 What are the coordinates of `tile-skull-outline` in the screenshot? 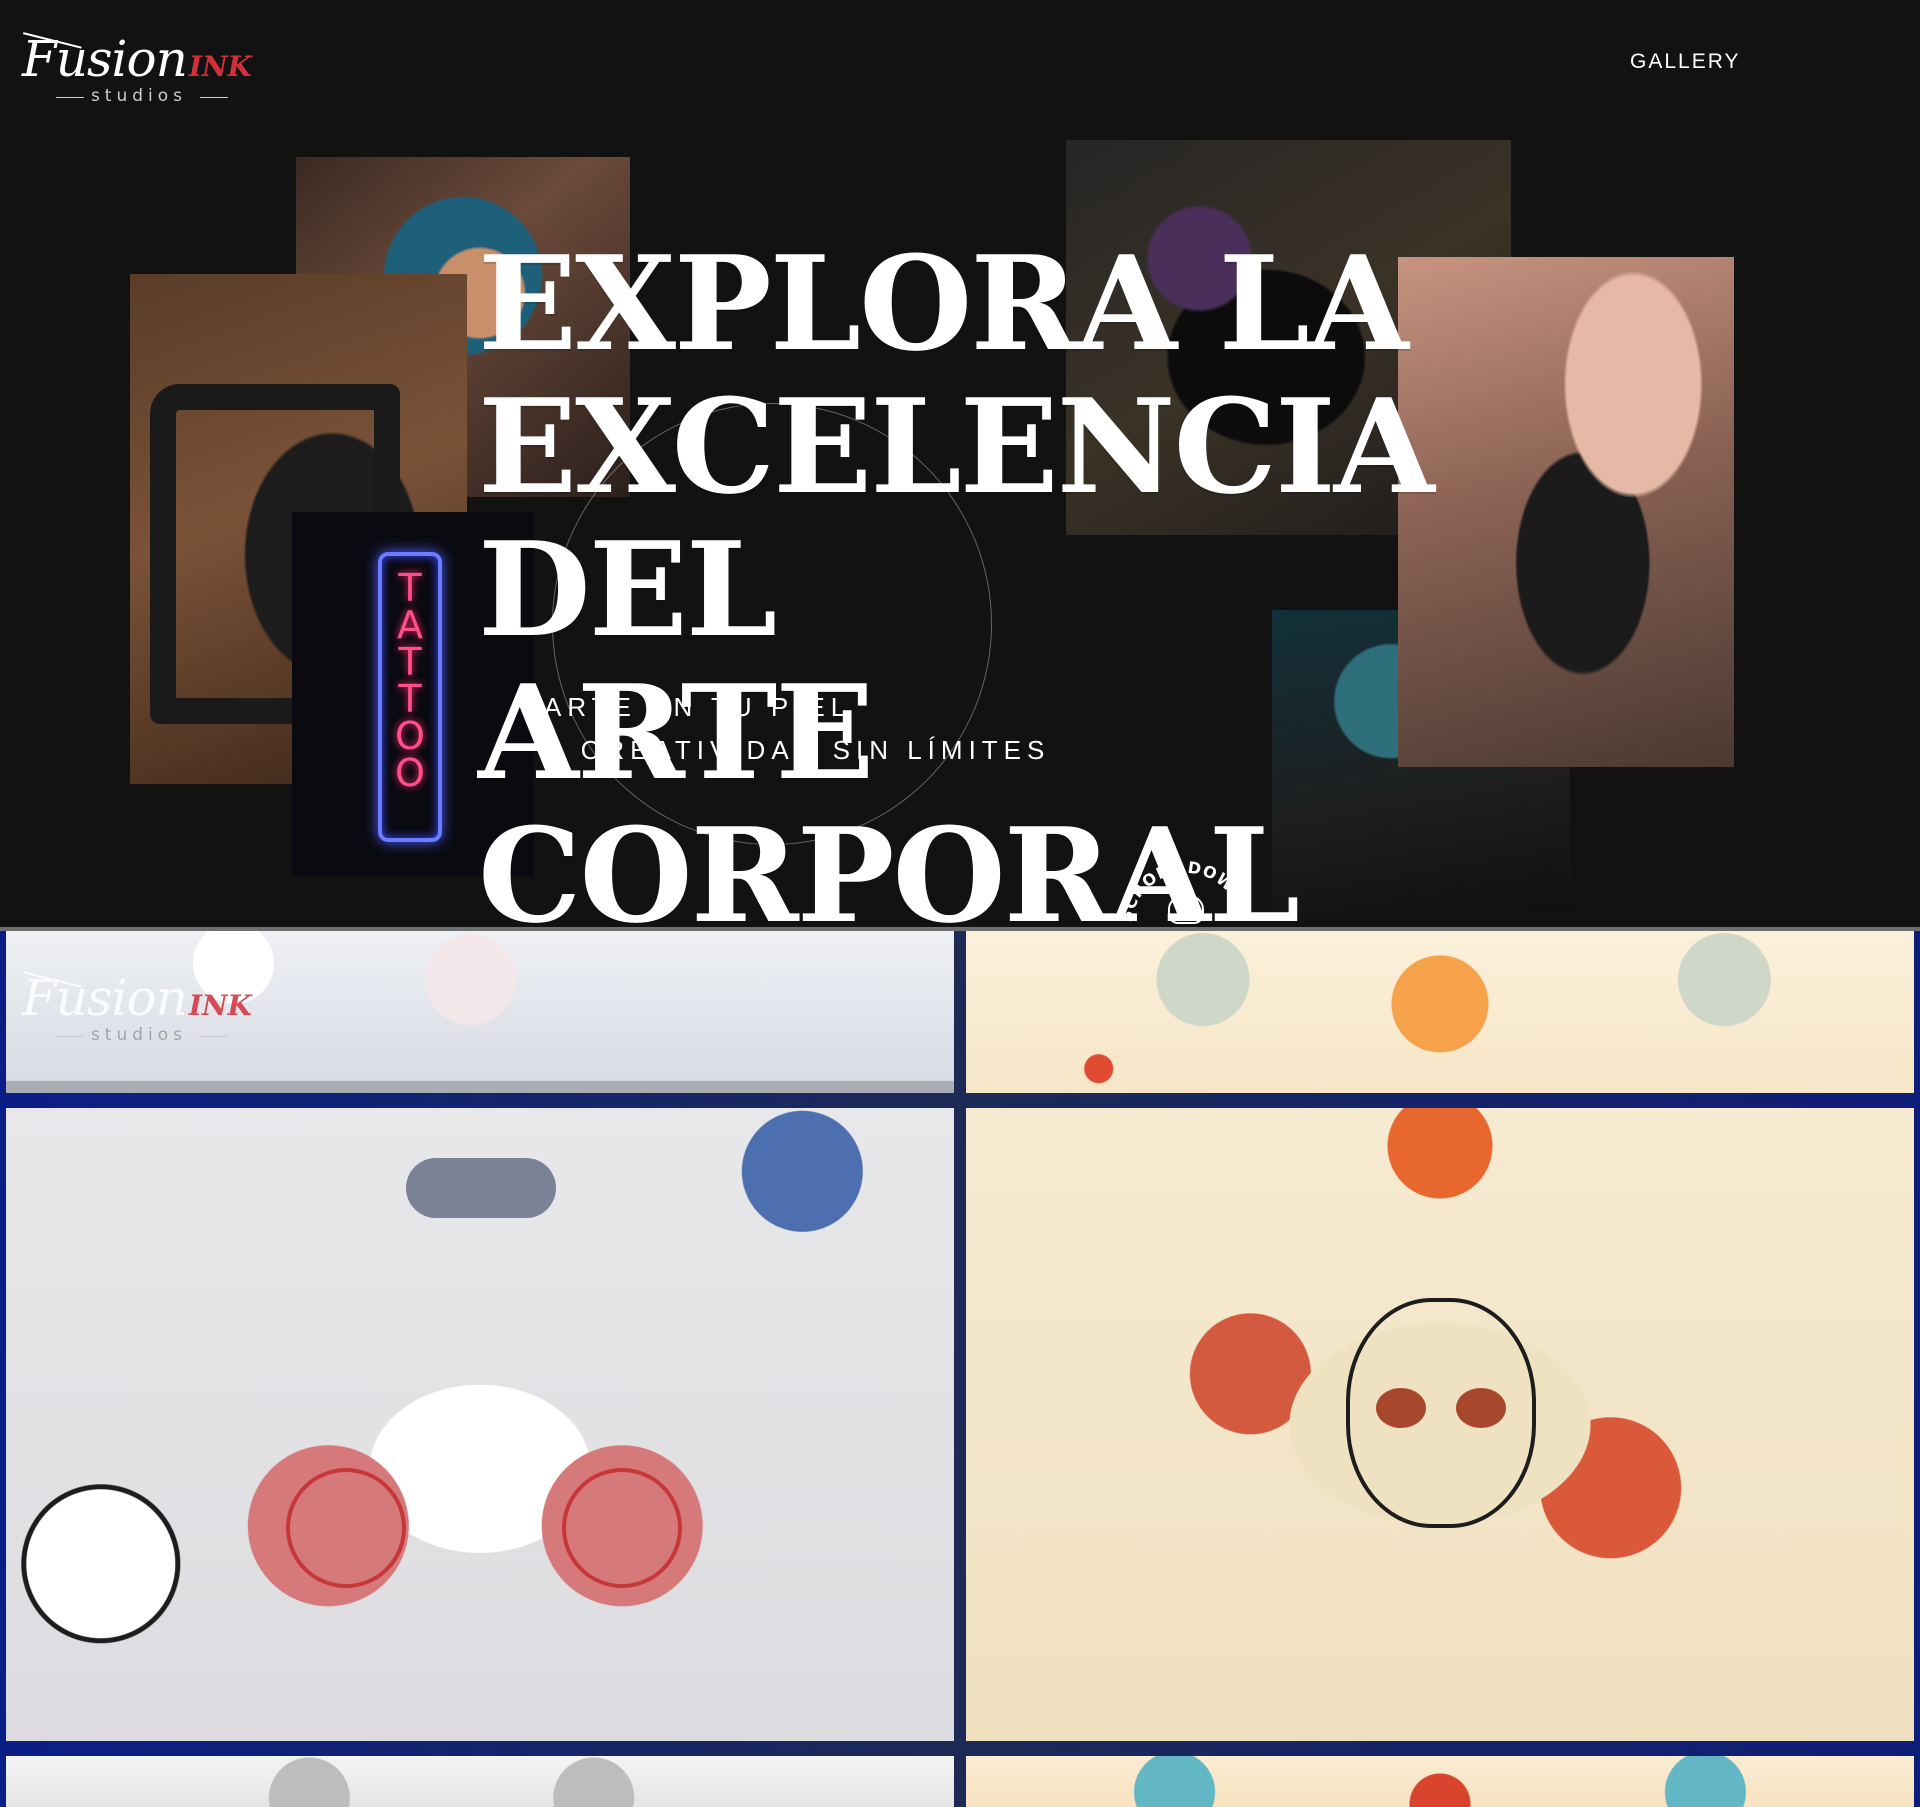 It's located at (1441, 1413).